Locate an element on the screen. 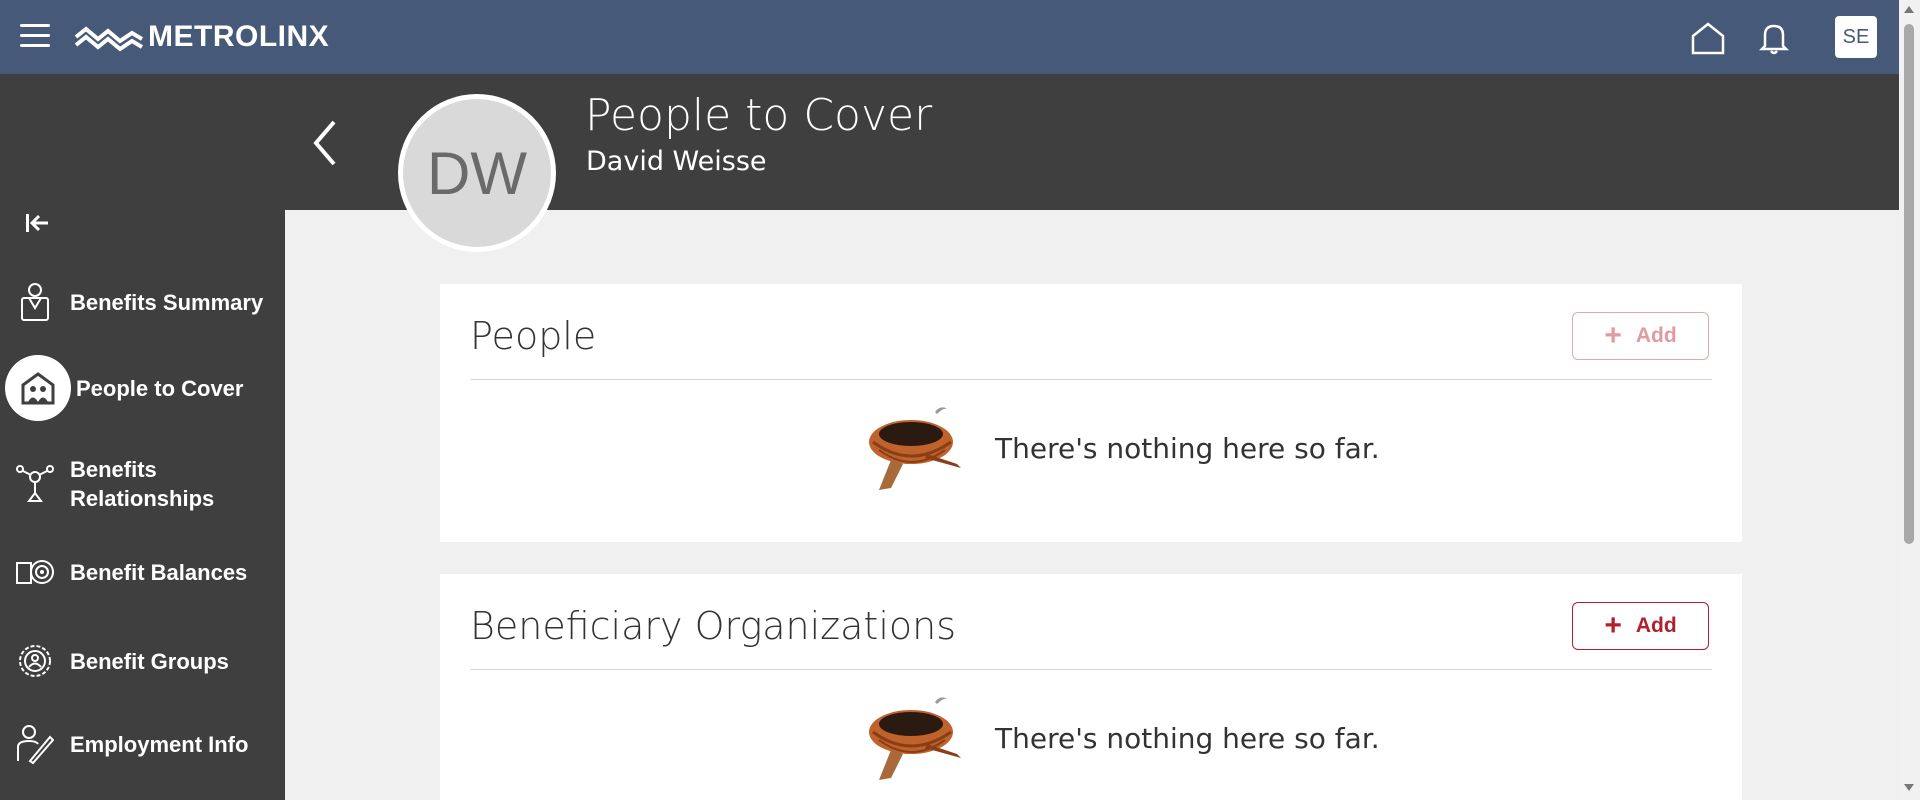  page-scrollbar is located at coordinates (1909, 400).